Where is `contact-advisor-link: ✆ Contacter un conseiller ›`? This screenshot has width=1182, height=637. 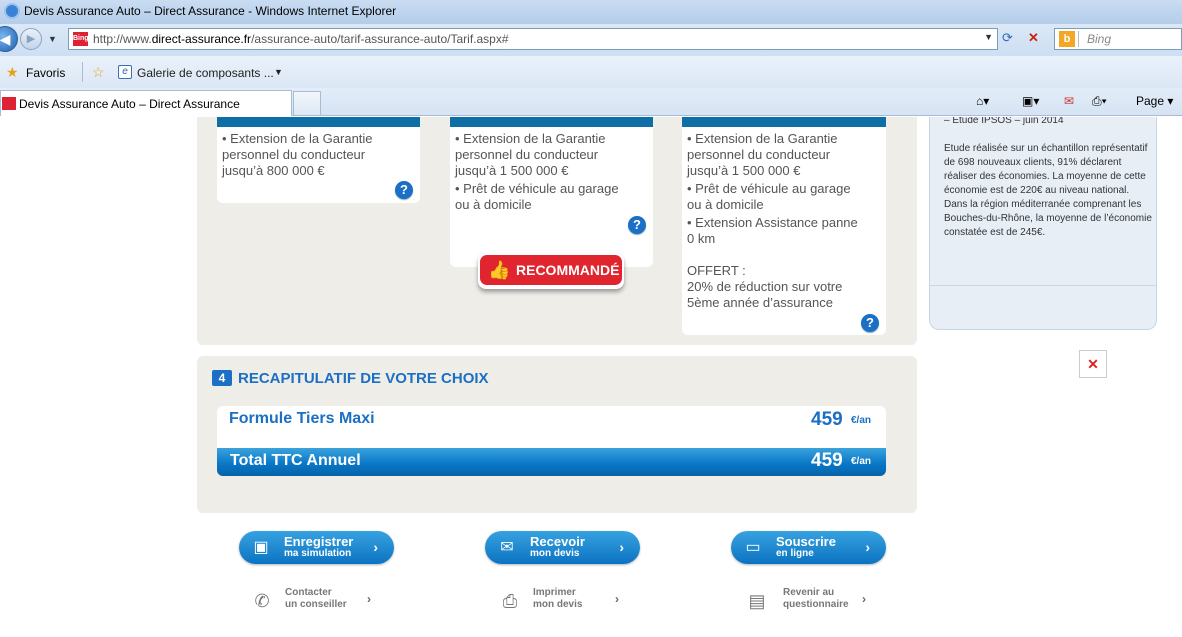 contact-advisor-link: ✆ Contacter un conseiller › is located at coordinates (316, 602).